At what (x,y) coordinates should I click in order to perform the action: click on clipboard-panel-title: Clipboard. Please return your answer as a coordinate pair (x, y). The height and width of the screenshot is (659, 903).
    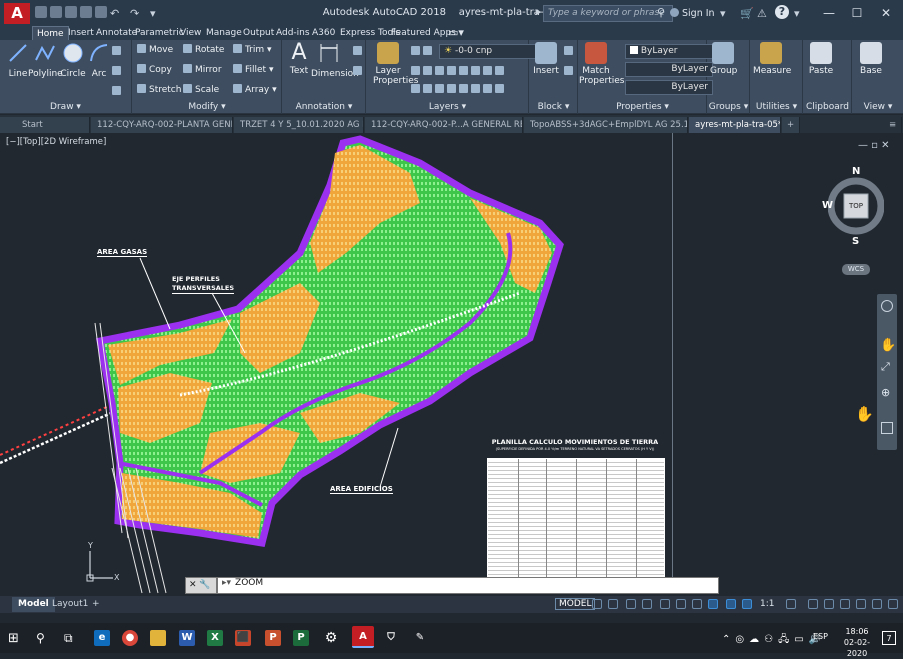
    Looking at the image, I should click on (827, 107).